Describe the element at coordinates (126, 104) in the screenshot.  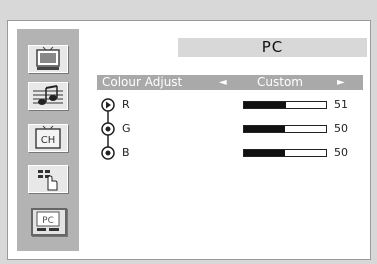
I see `r-label: R` at that location.